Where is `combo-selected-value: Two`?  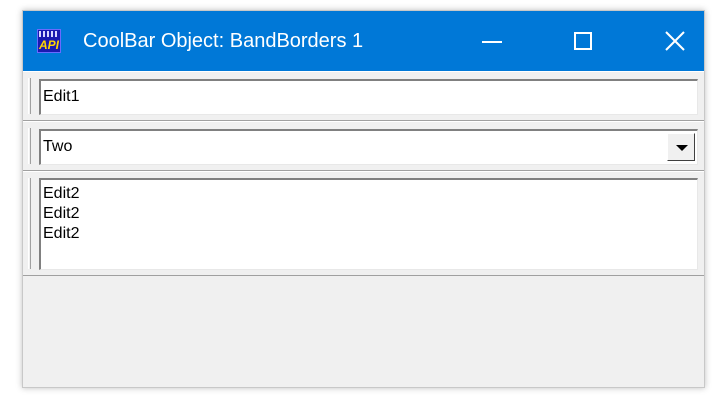
combo-selected-value: Two is located at coordinates (58, 146).